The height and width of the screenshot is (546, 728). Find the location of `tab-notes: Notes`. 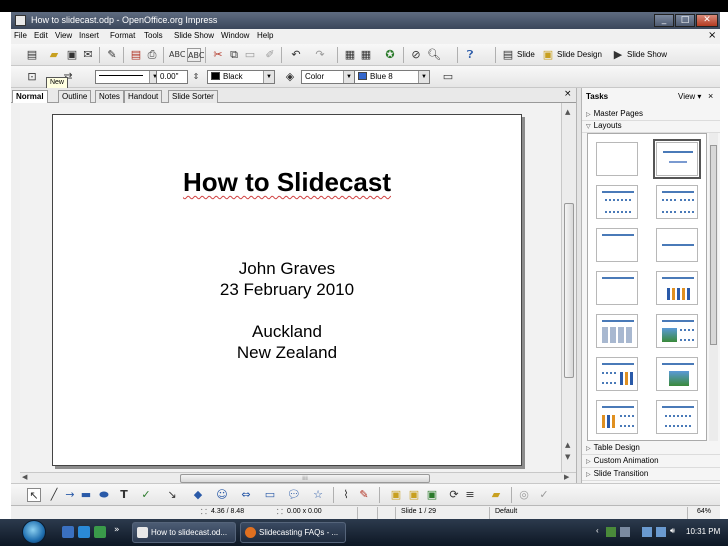

tab-notes: Notes is located at coordinates (109, 96).